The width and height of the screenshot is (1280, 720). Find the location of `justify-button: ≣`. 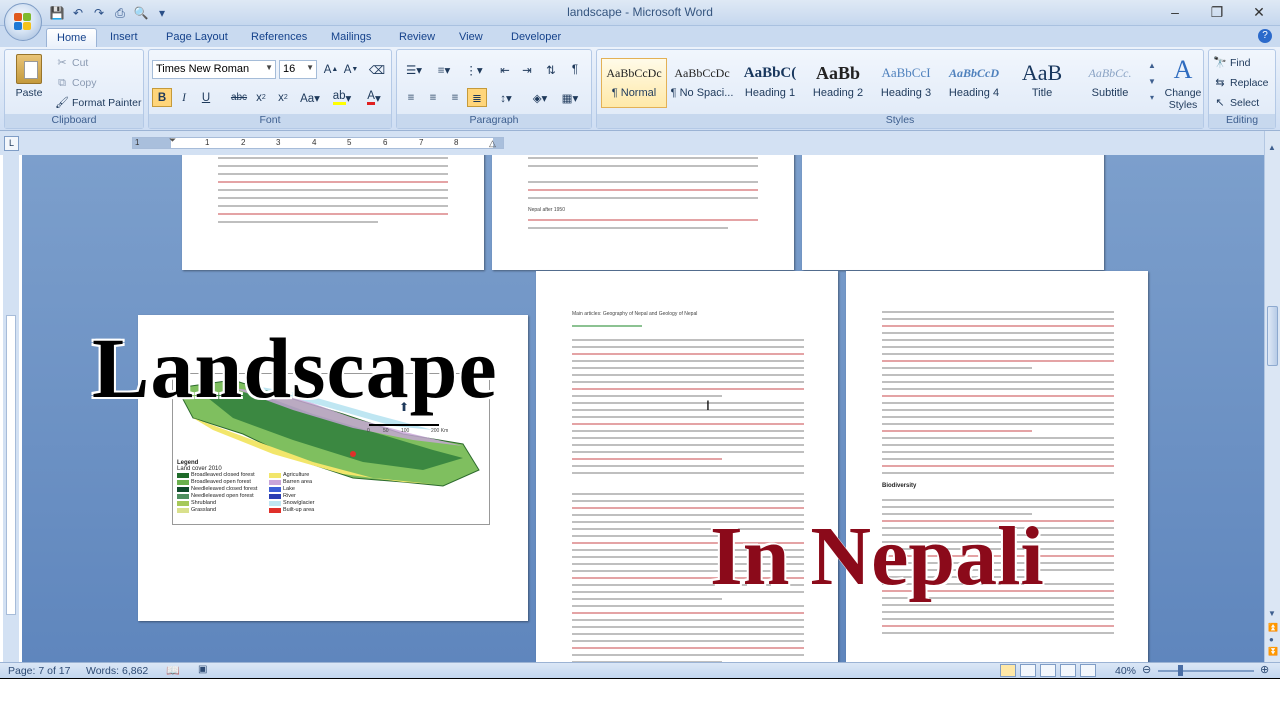

justify-button: ≣ is located at coordinates (477, 97).